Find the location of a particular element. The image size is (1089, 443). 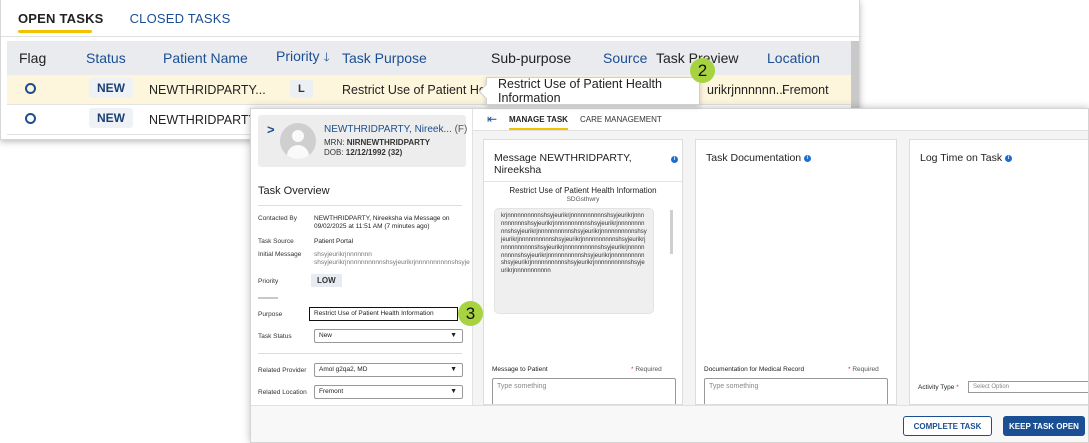

contacted-by-line2: 09/02/2025 at 11:51 AM (7 minutes ago) is located at coordinates (372, 226).